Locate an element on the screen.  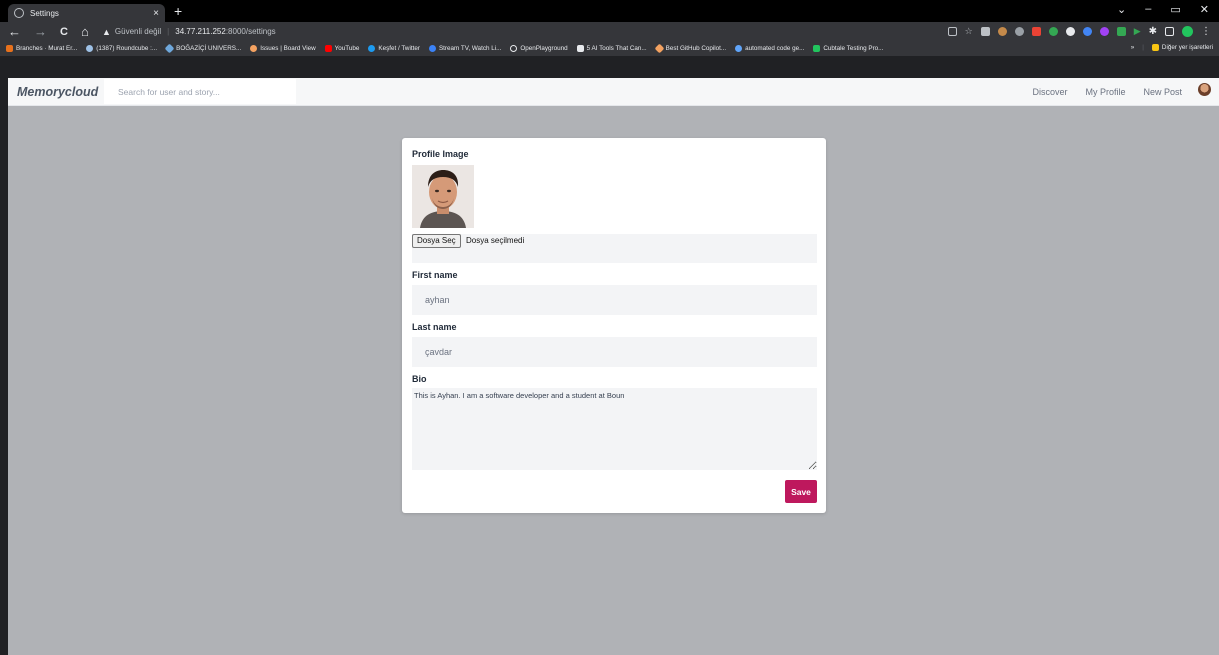
first-name-label: First name is located at coordinates (435, 275).